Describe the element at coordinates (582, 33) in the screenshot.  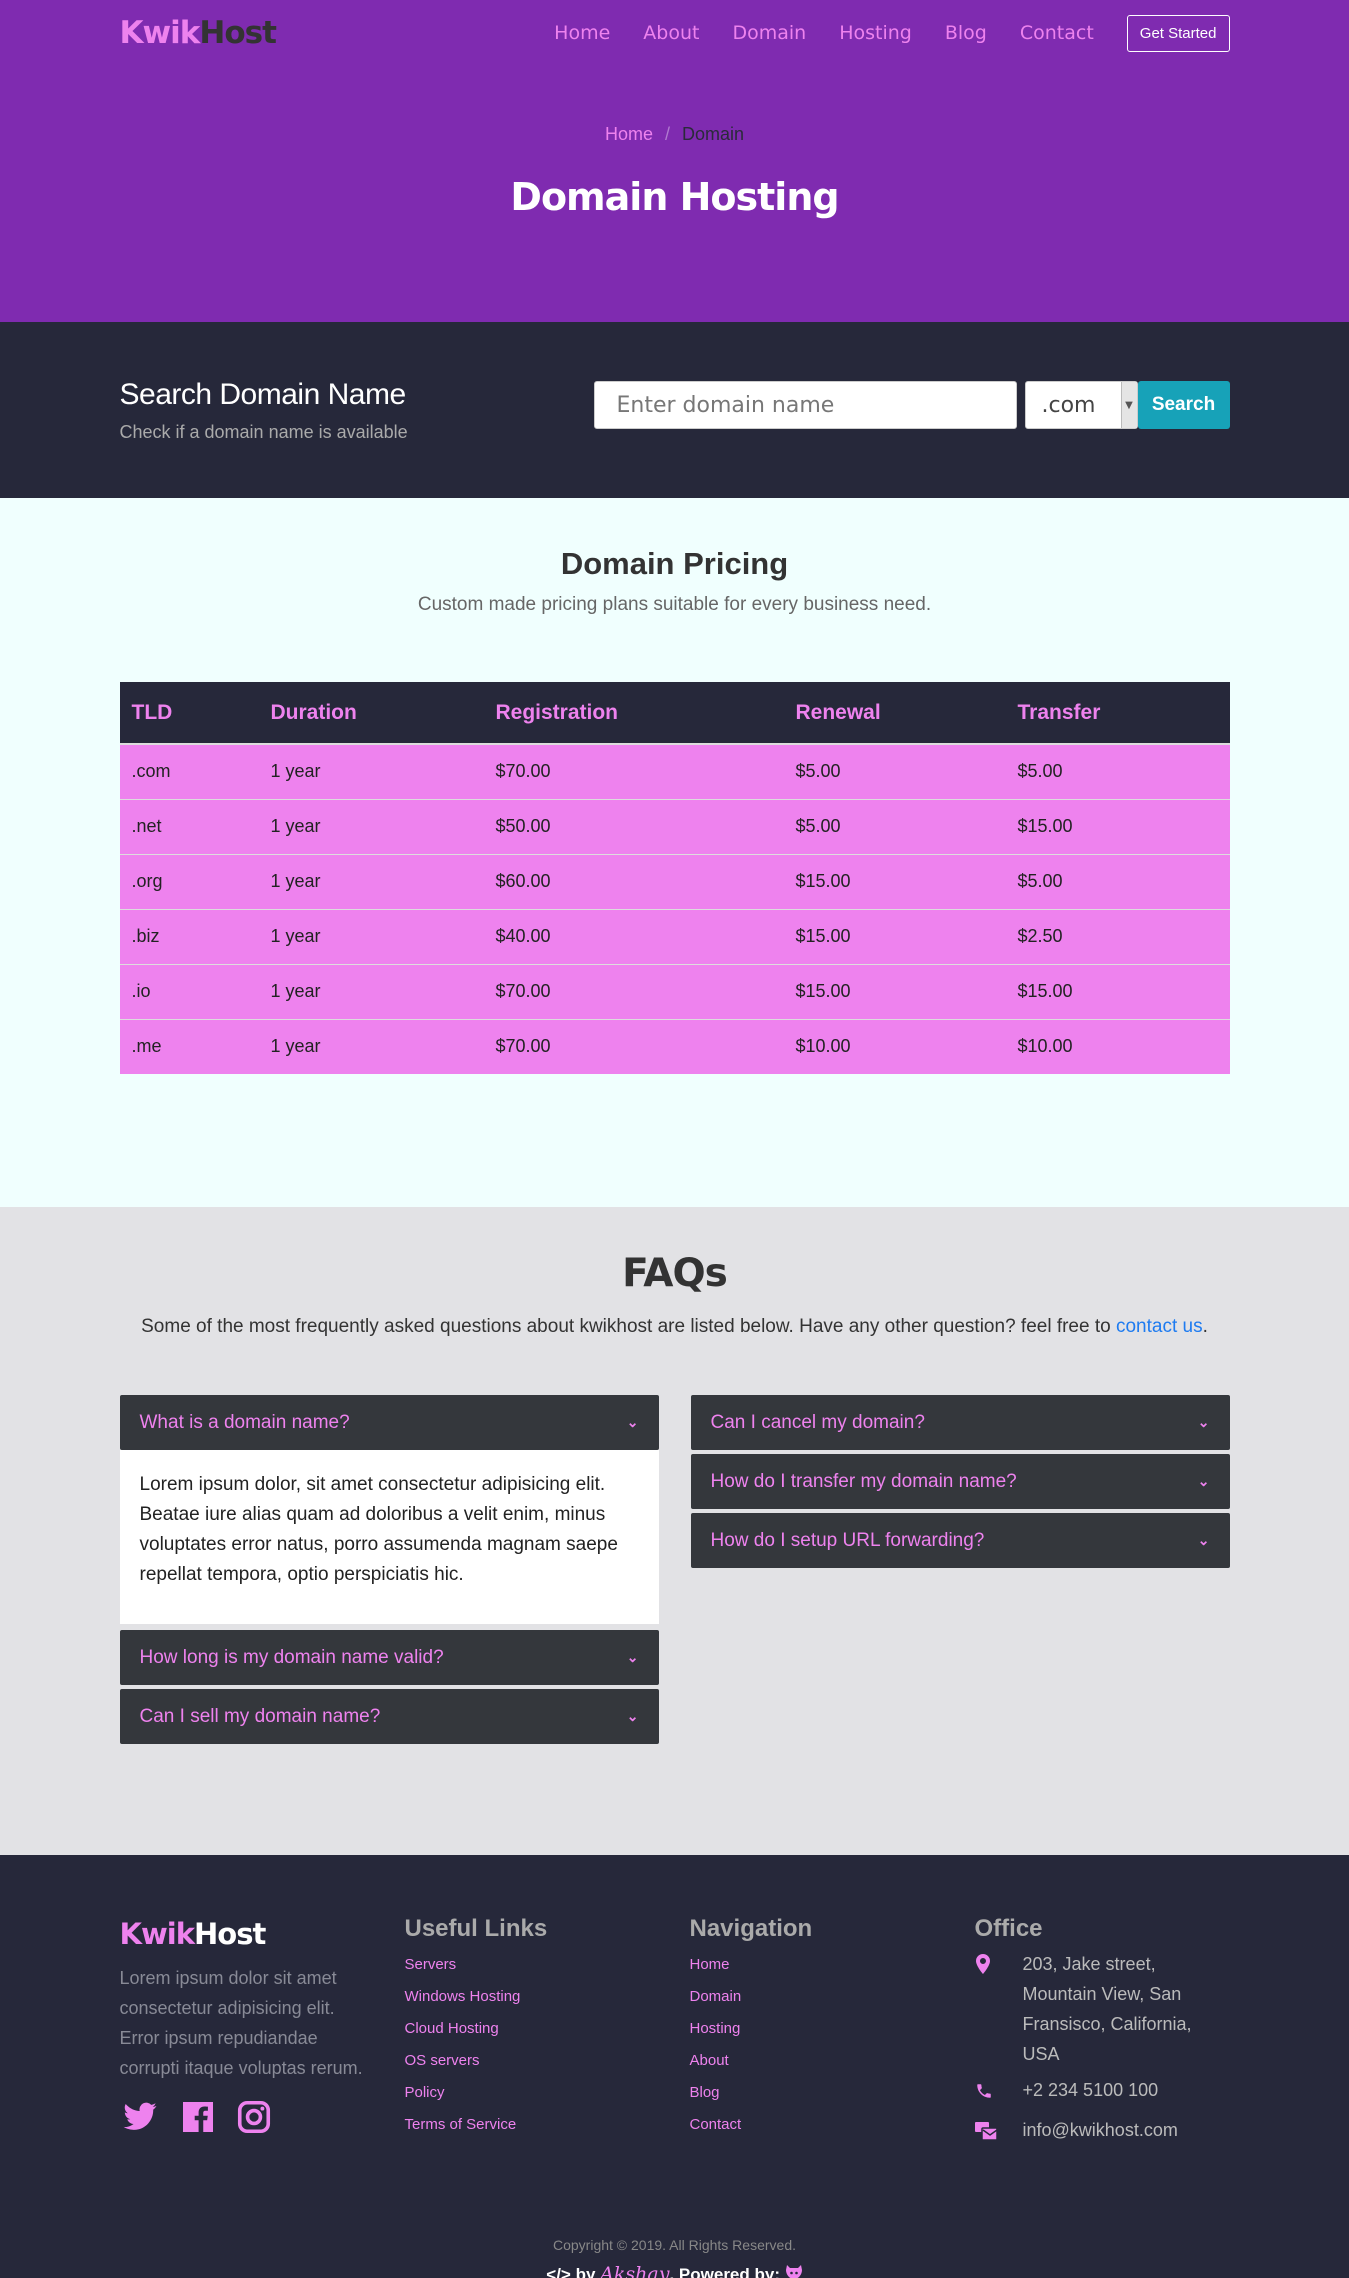
I see `nav-home: Home` at that location.